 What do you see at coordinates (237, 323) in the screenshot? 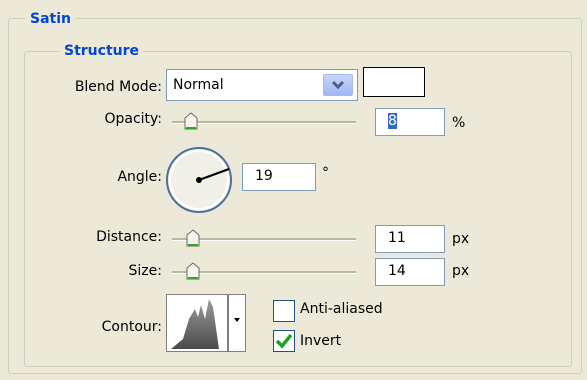
I see `contour-dropdown` at bounding box center [237, 323].